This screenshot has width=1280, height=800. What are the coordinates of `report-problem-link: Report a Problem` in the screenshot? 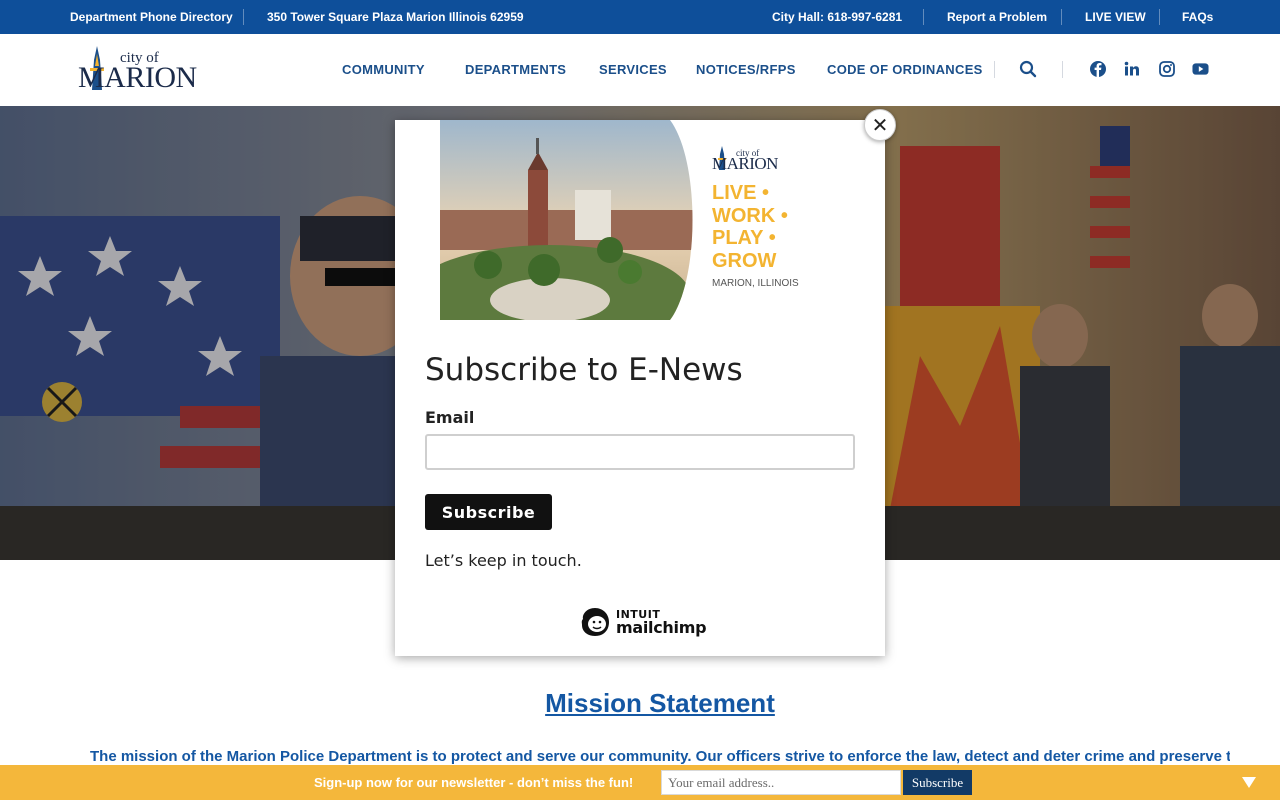 It's located at (997, 17).